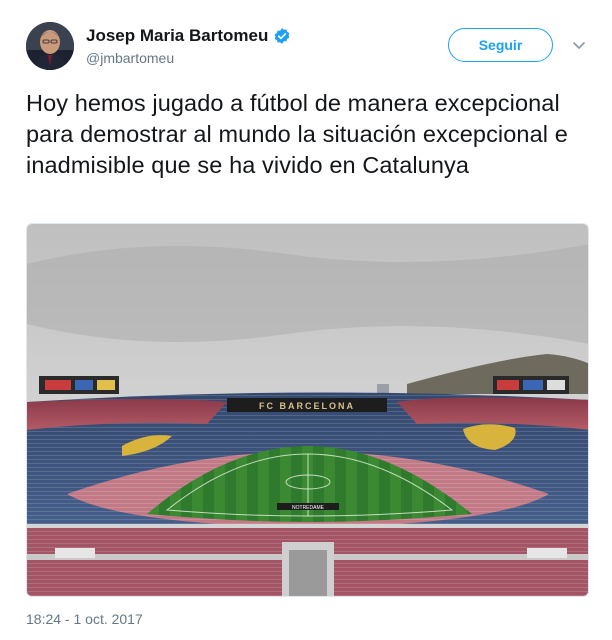 The height and width of the screenshot is (640, 612). What do you see at coordinates (282, 36) in the screenshot?
I see `verified-badge-icon` at bounding box center [282, 36].